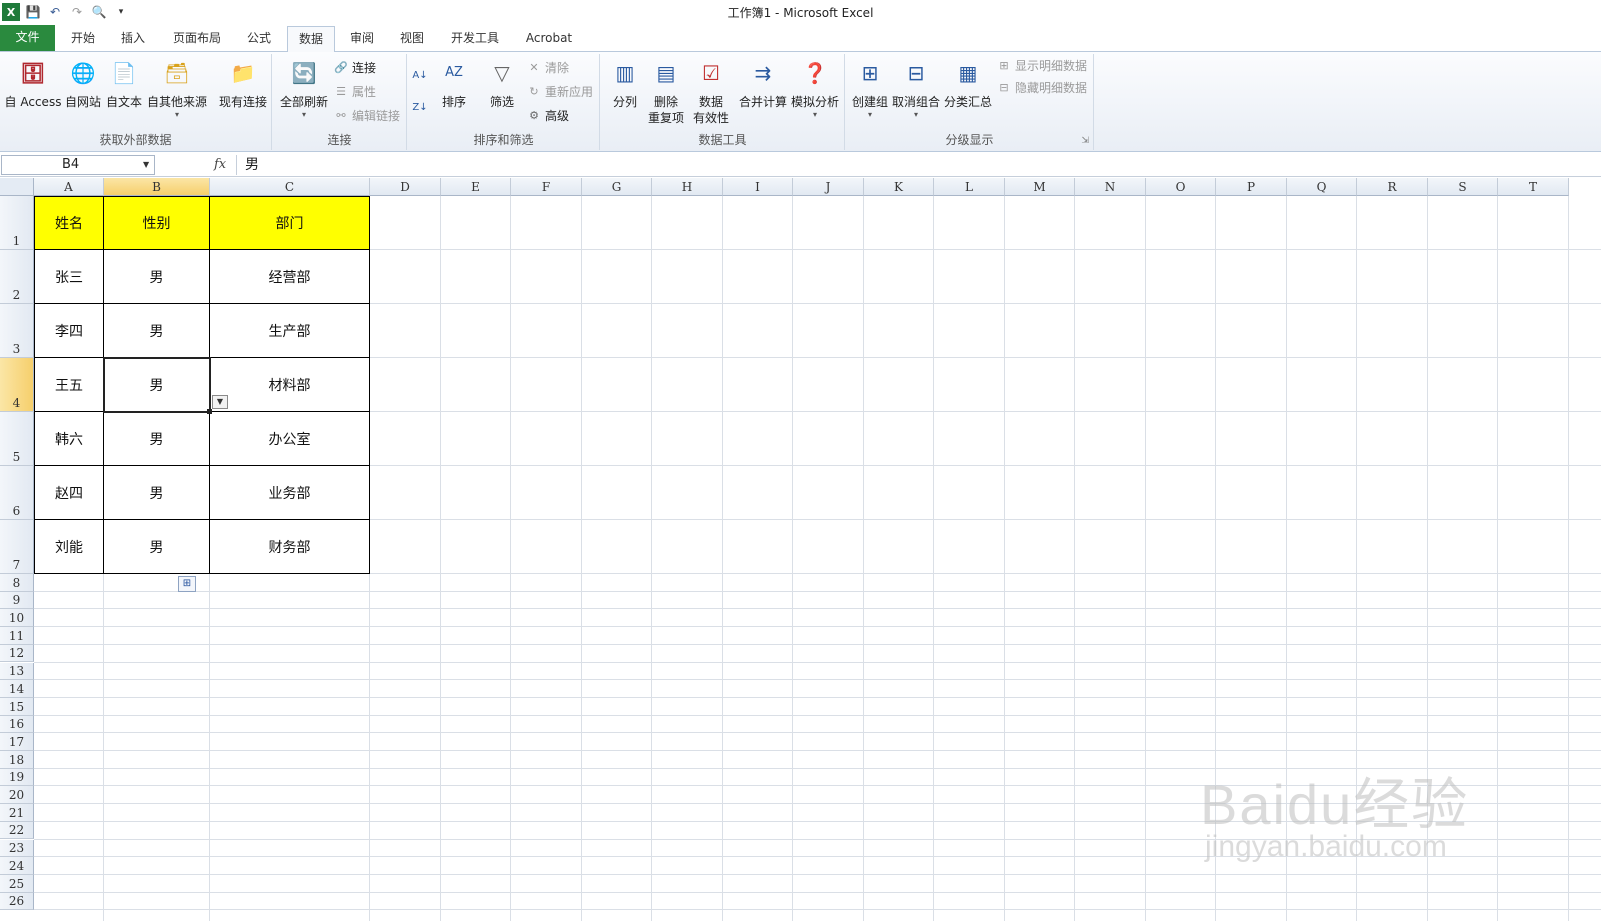  Describe the element at coordinates (259, 39) in the screenshot. I see `tab-formulas: 公式` at that location.